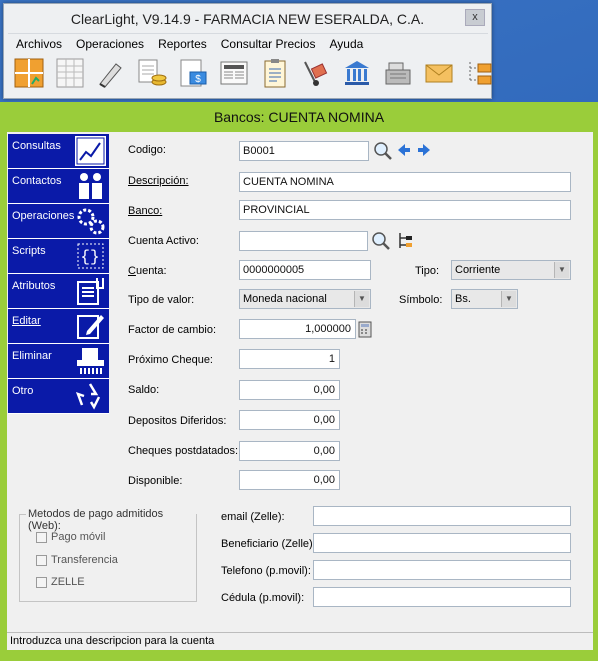  Describe the element at coordinates (424, 151) in the screenshot. I see `arrow-right-icon` at that location.